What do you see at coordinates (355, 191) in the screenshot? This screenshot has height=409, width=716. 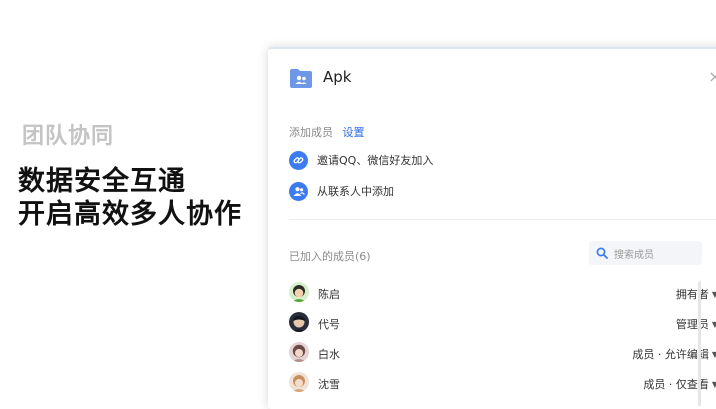 I see `add-from-contacts-label: 从联系人中添加` at bounding box center [355, 191].